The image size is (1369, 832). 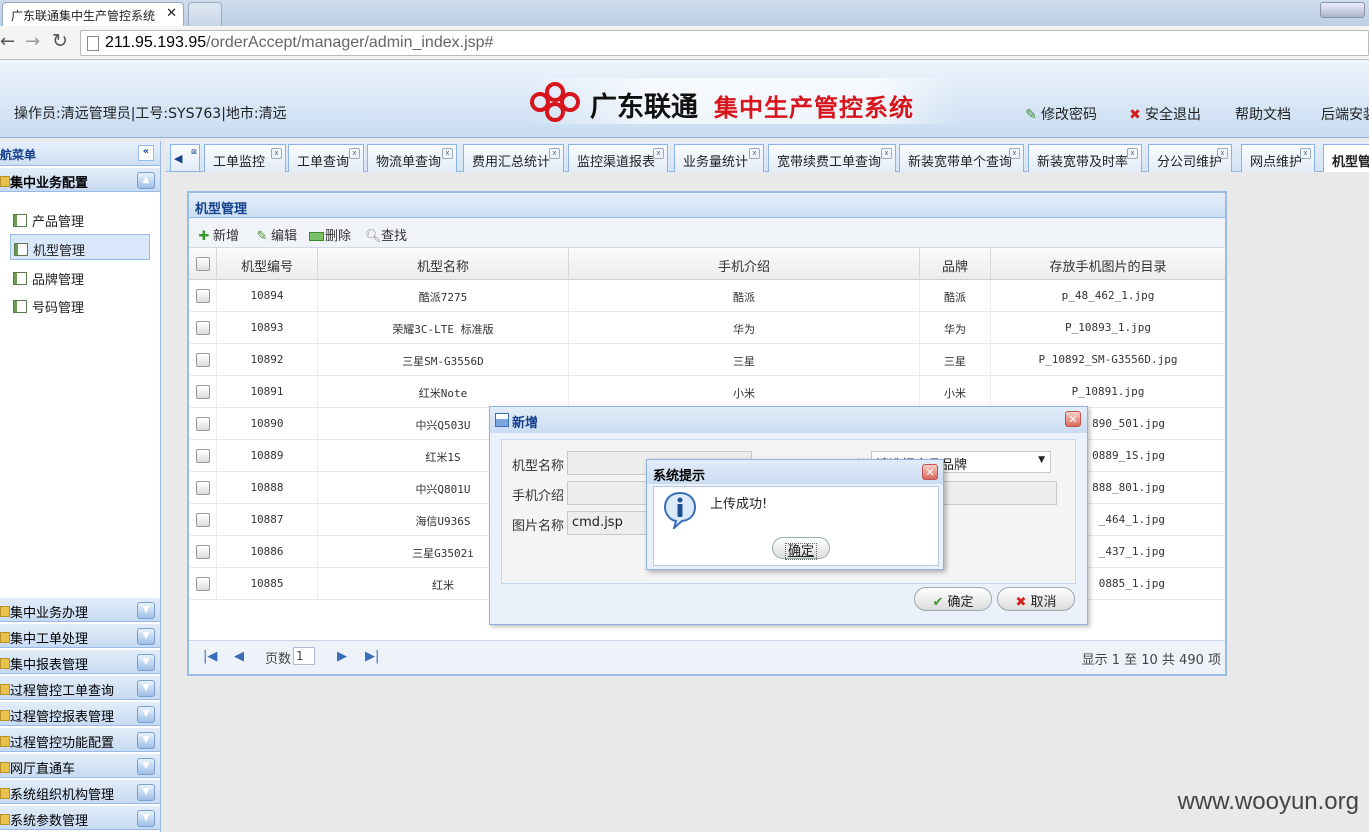 I want to click on dialog-close-icon: ✕, so click(x=1073, y=419).